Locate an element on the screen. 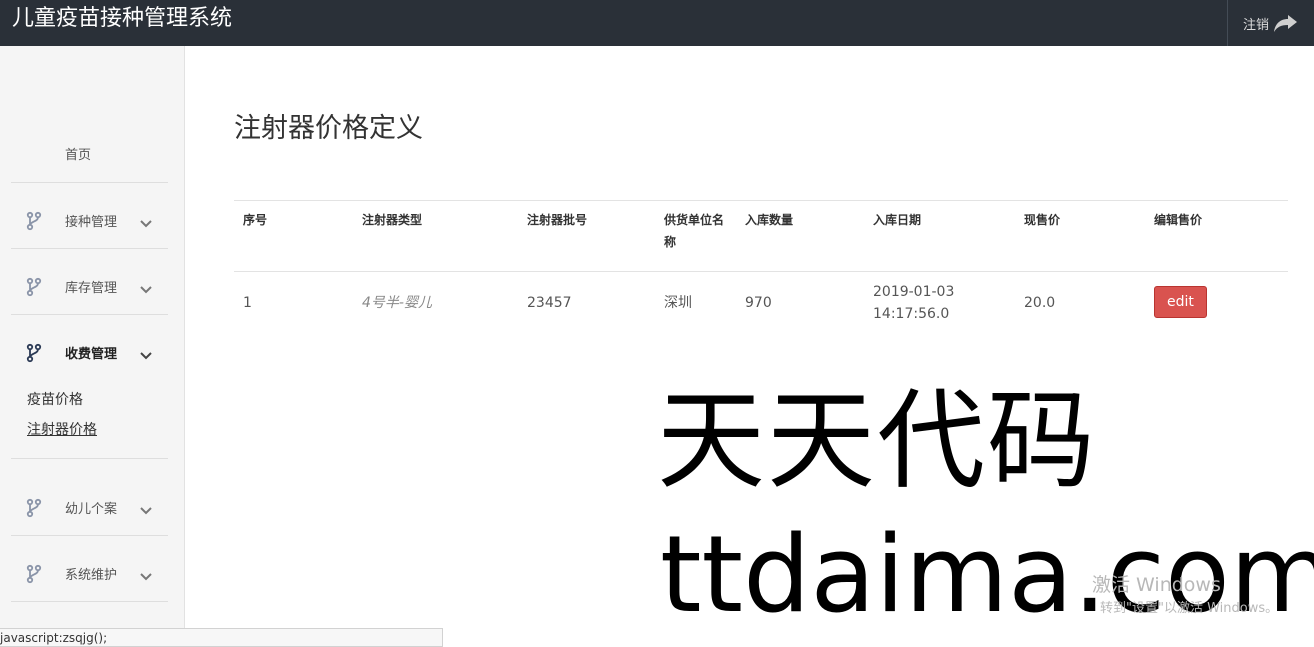 This screenshot has height=647, width=1314. sidebar-item-child-records: 幼儿个案 is located at coordinates (92, 507).